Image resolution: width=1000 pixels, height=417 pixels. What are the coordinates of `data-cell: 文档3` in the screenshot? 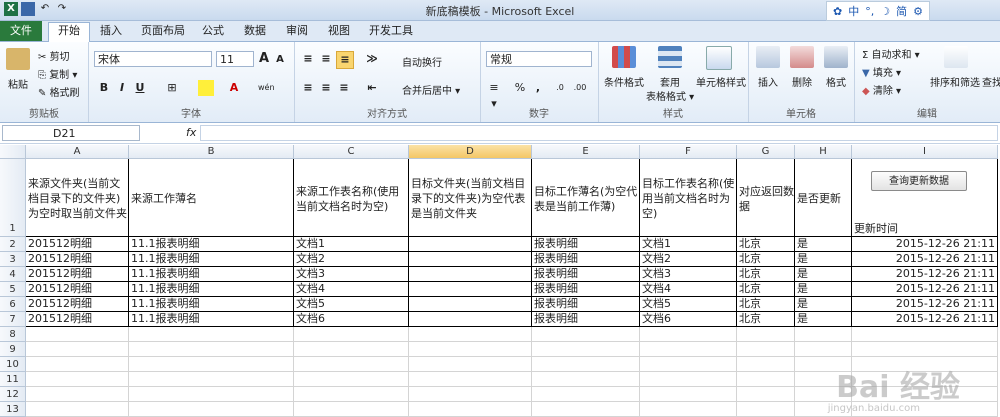 It's located at (351, 274).